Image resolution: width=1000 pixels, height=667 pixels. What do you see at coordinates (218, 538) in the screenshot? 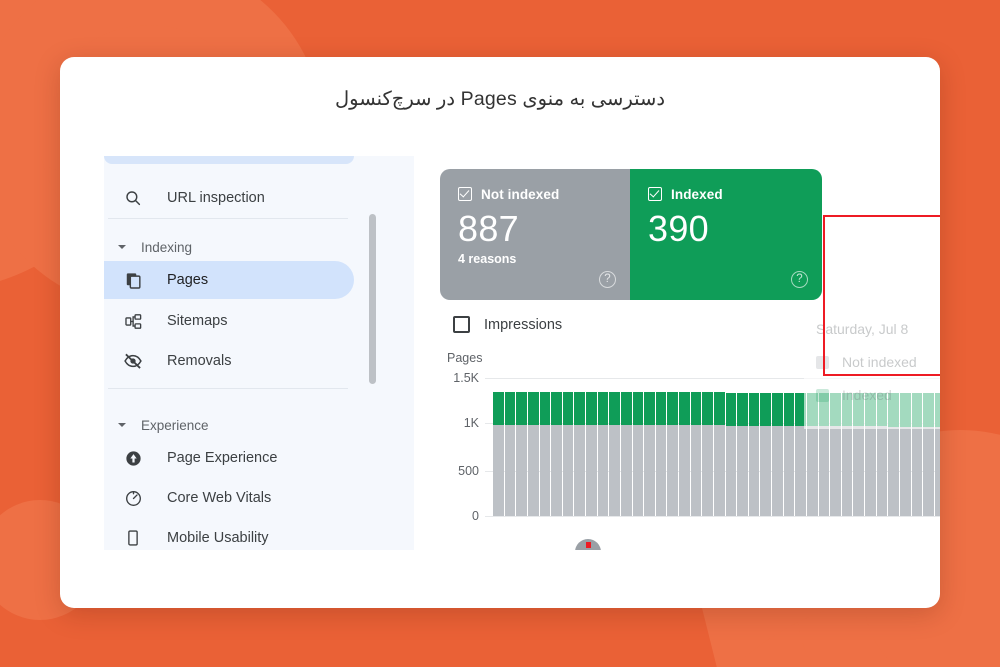
I see `sidebar-item-label: Mobile Usability` at bounding box center [218, 538].